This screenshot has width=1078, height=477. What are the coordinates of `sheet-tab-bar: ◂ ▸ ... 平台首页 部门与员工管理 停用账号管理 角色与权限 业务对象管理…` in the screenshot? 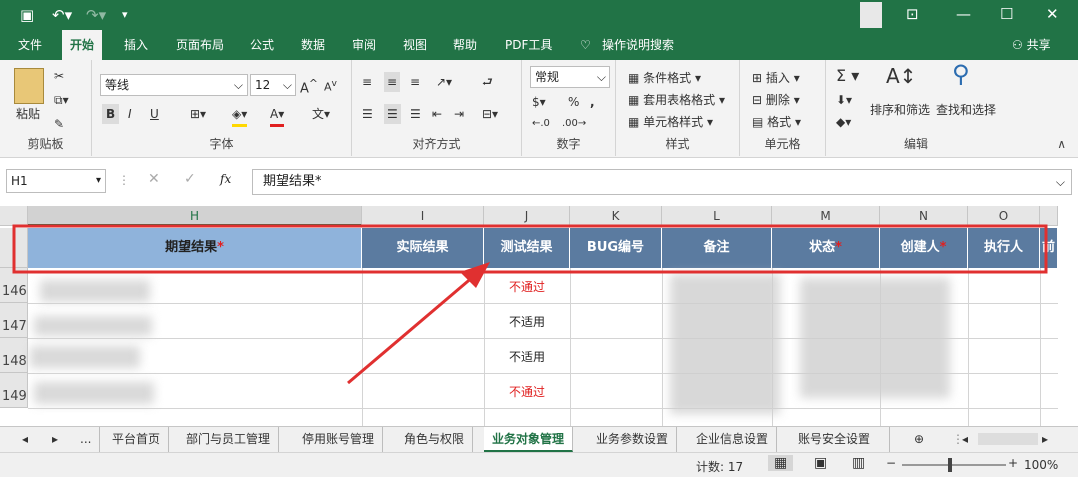 It's located at (539, 439).